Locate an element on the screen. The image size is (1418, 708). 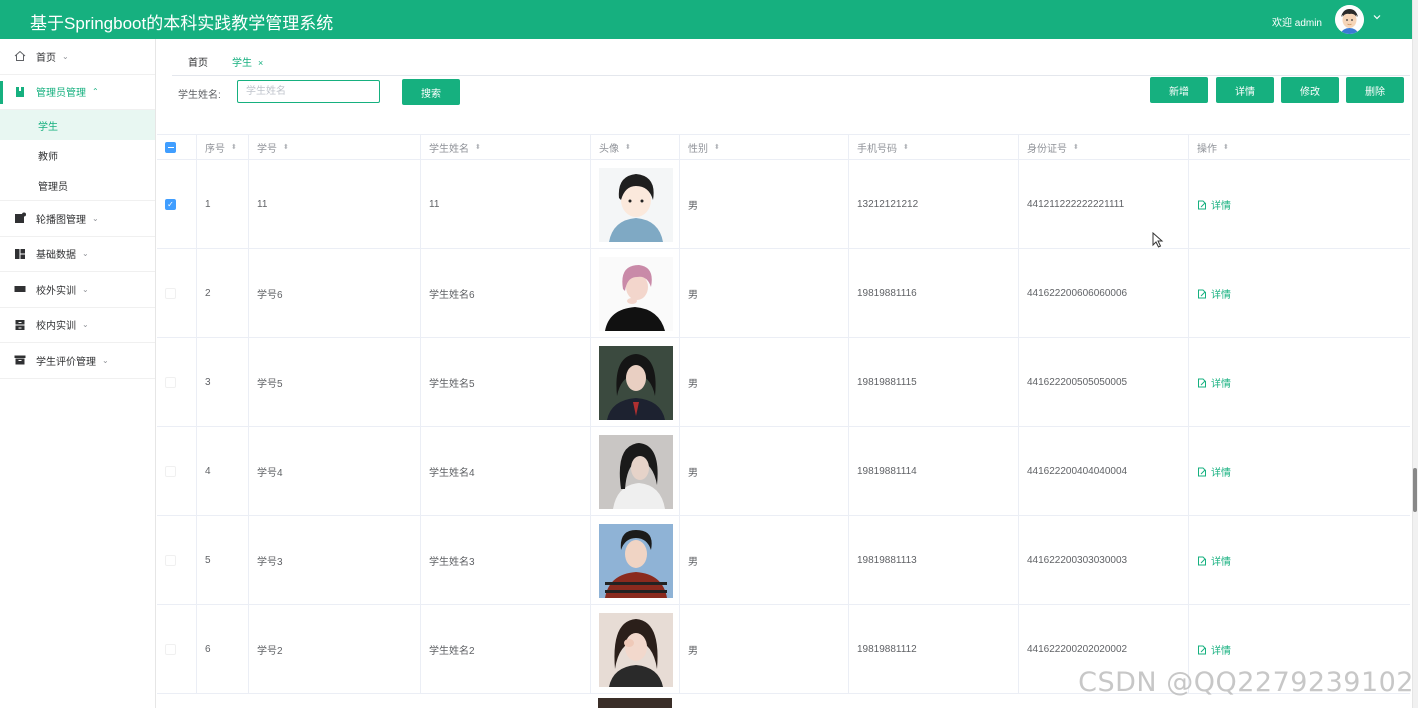
sidebar-item-label: 轮播图管理 is located at coordinates (61, 220).